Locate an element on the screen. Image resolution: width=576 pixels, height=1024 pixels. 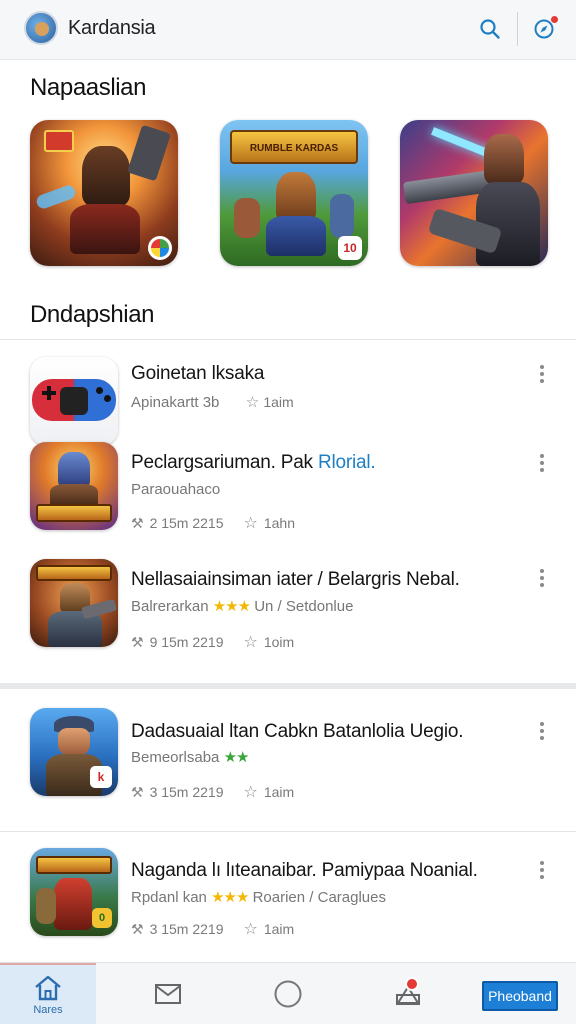
featured-tile-2: RUMBLE KARDAS 10 is located at coordinates (294, 193).